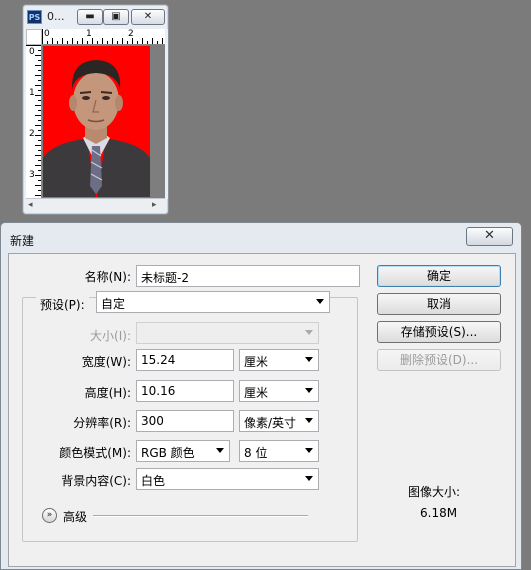 This screenshot has height=570, width=531. I want to click on bit-depth-select: 8 位, so click(279, 451).